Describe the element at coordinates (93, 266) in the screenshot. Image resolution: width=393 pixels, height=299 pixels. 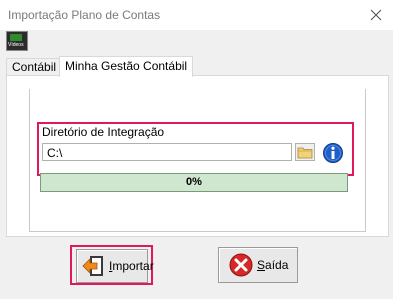
I see `import-arrow-icon` at that location.